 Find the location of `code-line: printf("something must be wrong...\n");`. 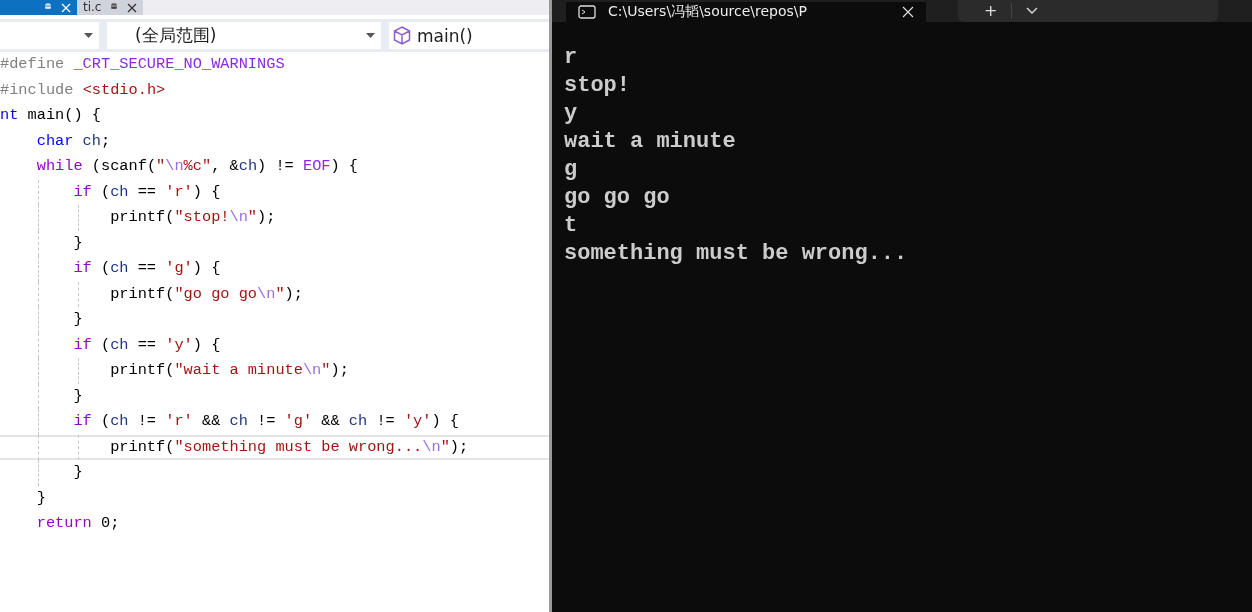

code-line: printf("something must be wrong...\n"); is located at coordinates (274, 447).